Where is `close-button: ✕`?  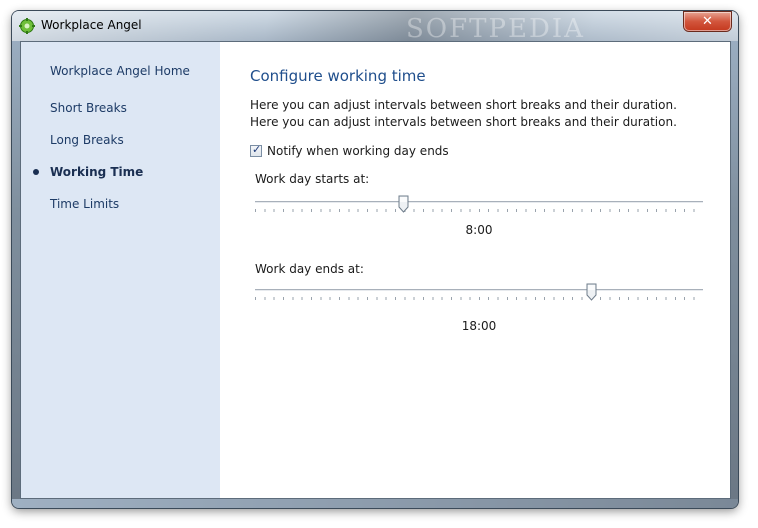 close-button: ✕ is located at coordinates (707, 21).